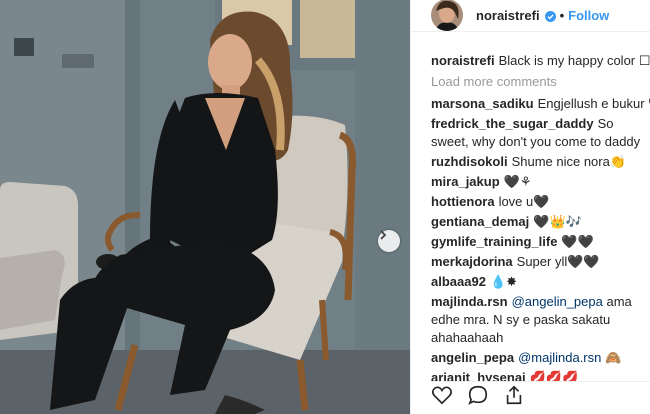  I want to click on comment-username: albaaa92, so click(458, 281).